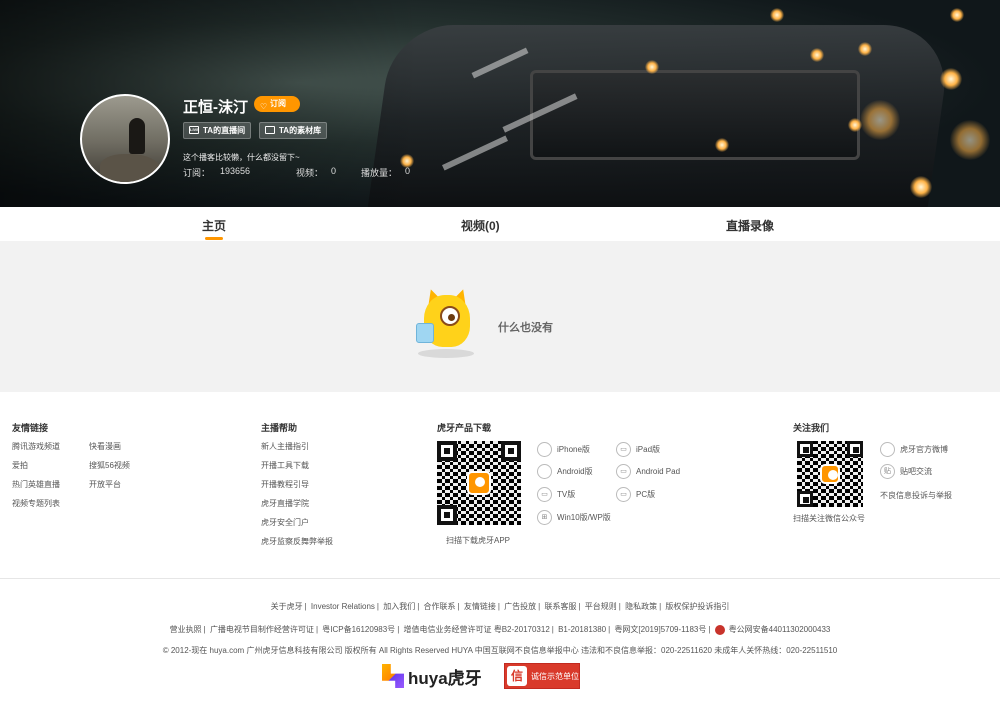 This screenshot has width=1000, height=714. Describe the element at coordinates (440, 606) in the screenshot. I see `footer-link-cooperation: 合作联系` at that location.